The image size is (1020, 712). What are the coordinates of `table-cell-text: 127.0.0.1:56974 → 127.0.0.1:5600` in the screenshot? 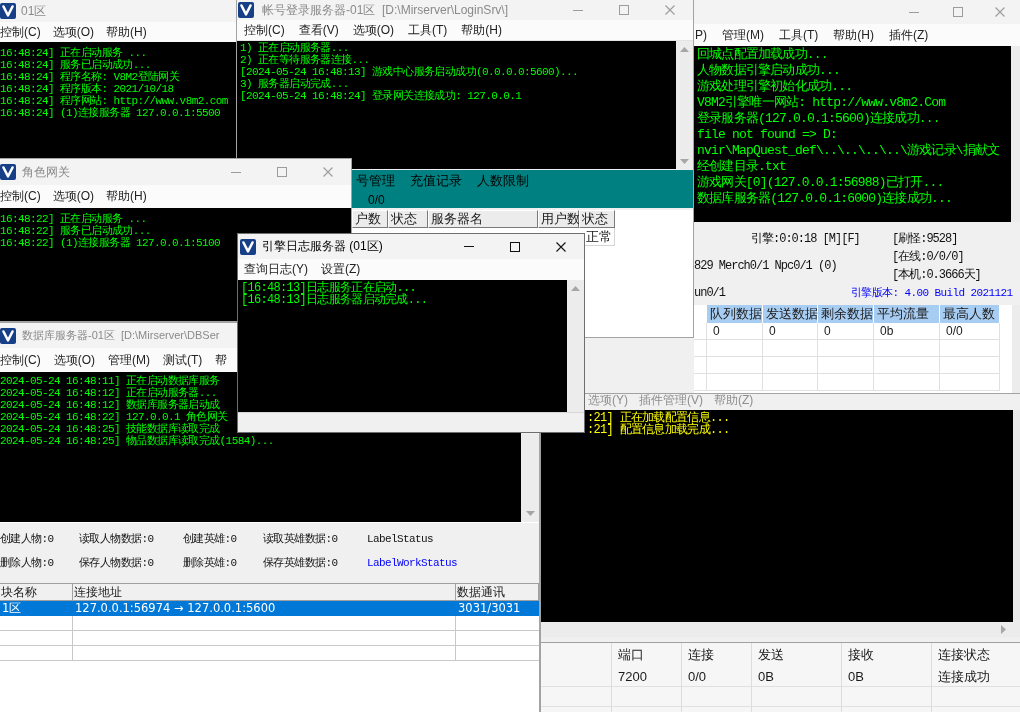 It's located at (175, 608).